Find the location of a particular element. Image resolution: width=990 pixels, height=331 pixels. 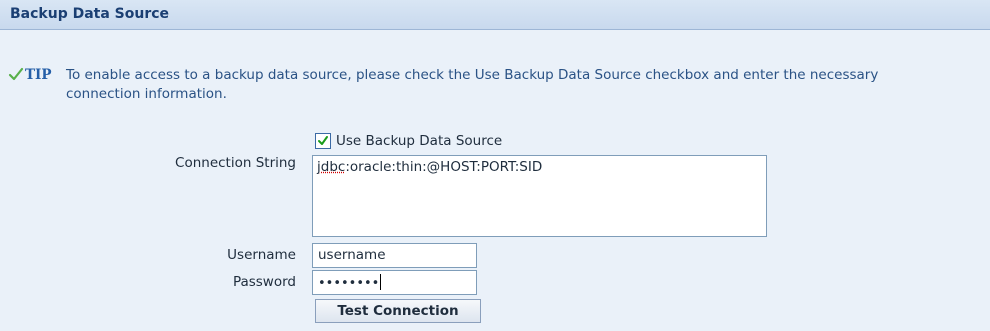

connection-string-value: :oracle:thin:@HOST:PORT:SID is located at coordinates (444, 167).